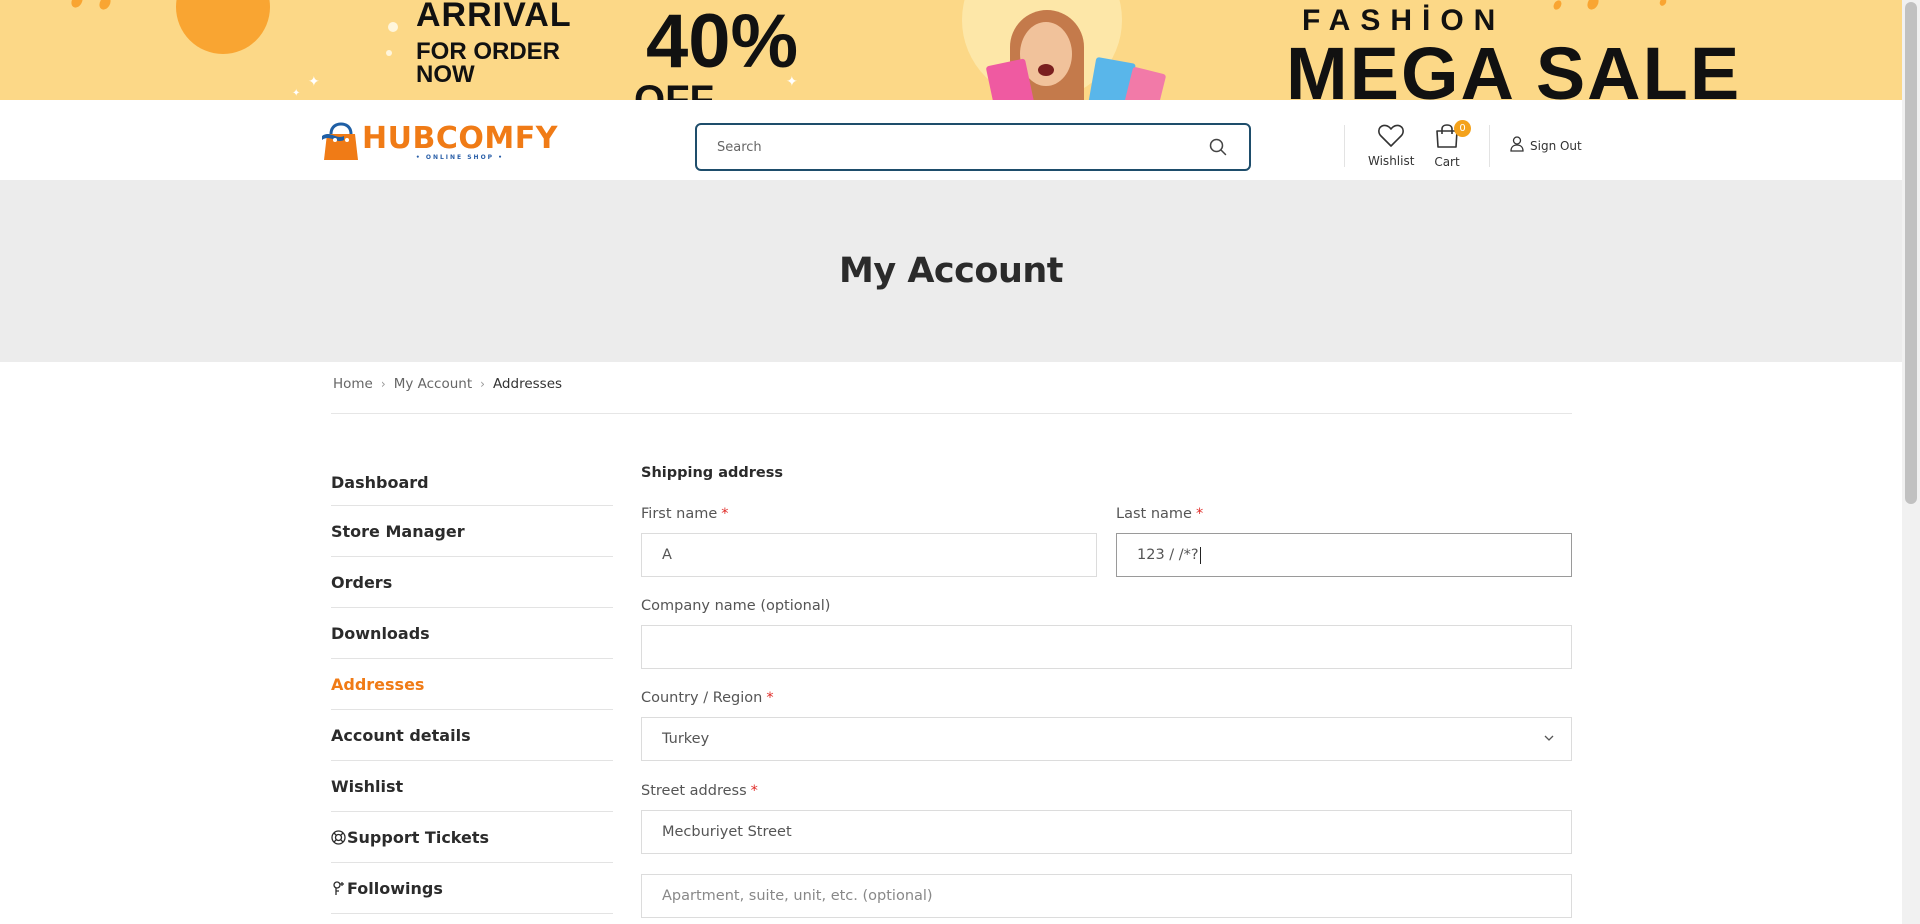 The width and height of the screenshot is (1920, 924). Describe the element at coordinates (1106, 896) in the screenshot. I see `apartment-field: Apartment, suite, unit, etc. (optional)` at that location.